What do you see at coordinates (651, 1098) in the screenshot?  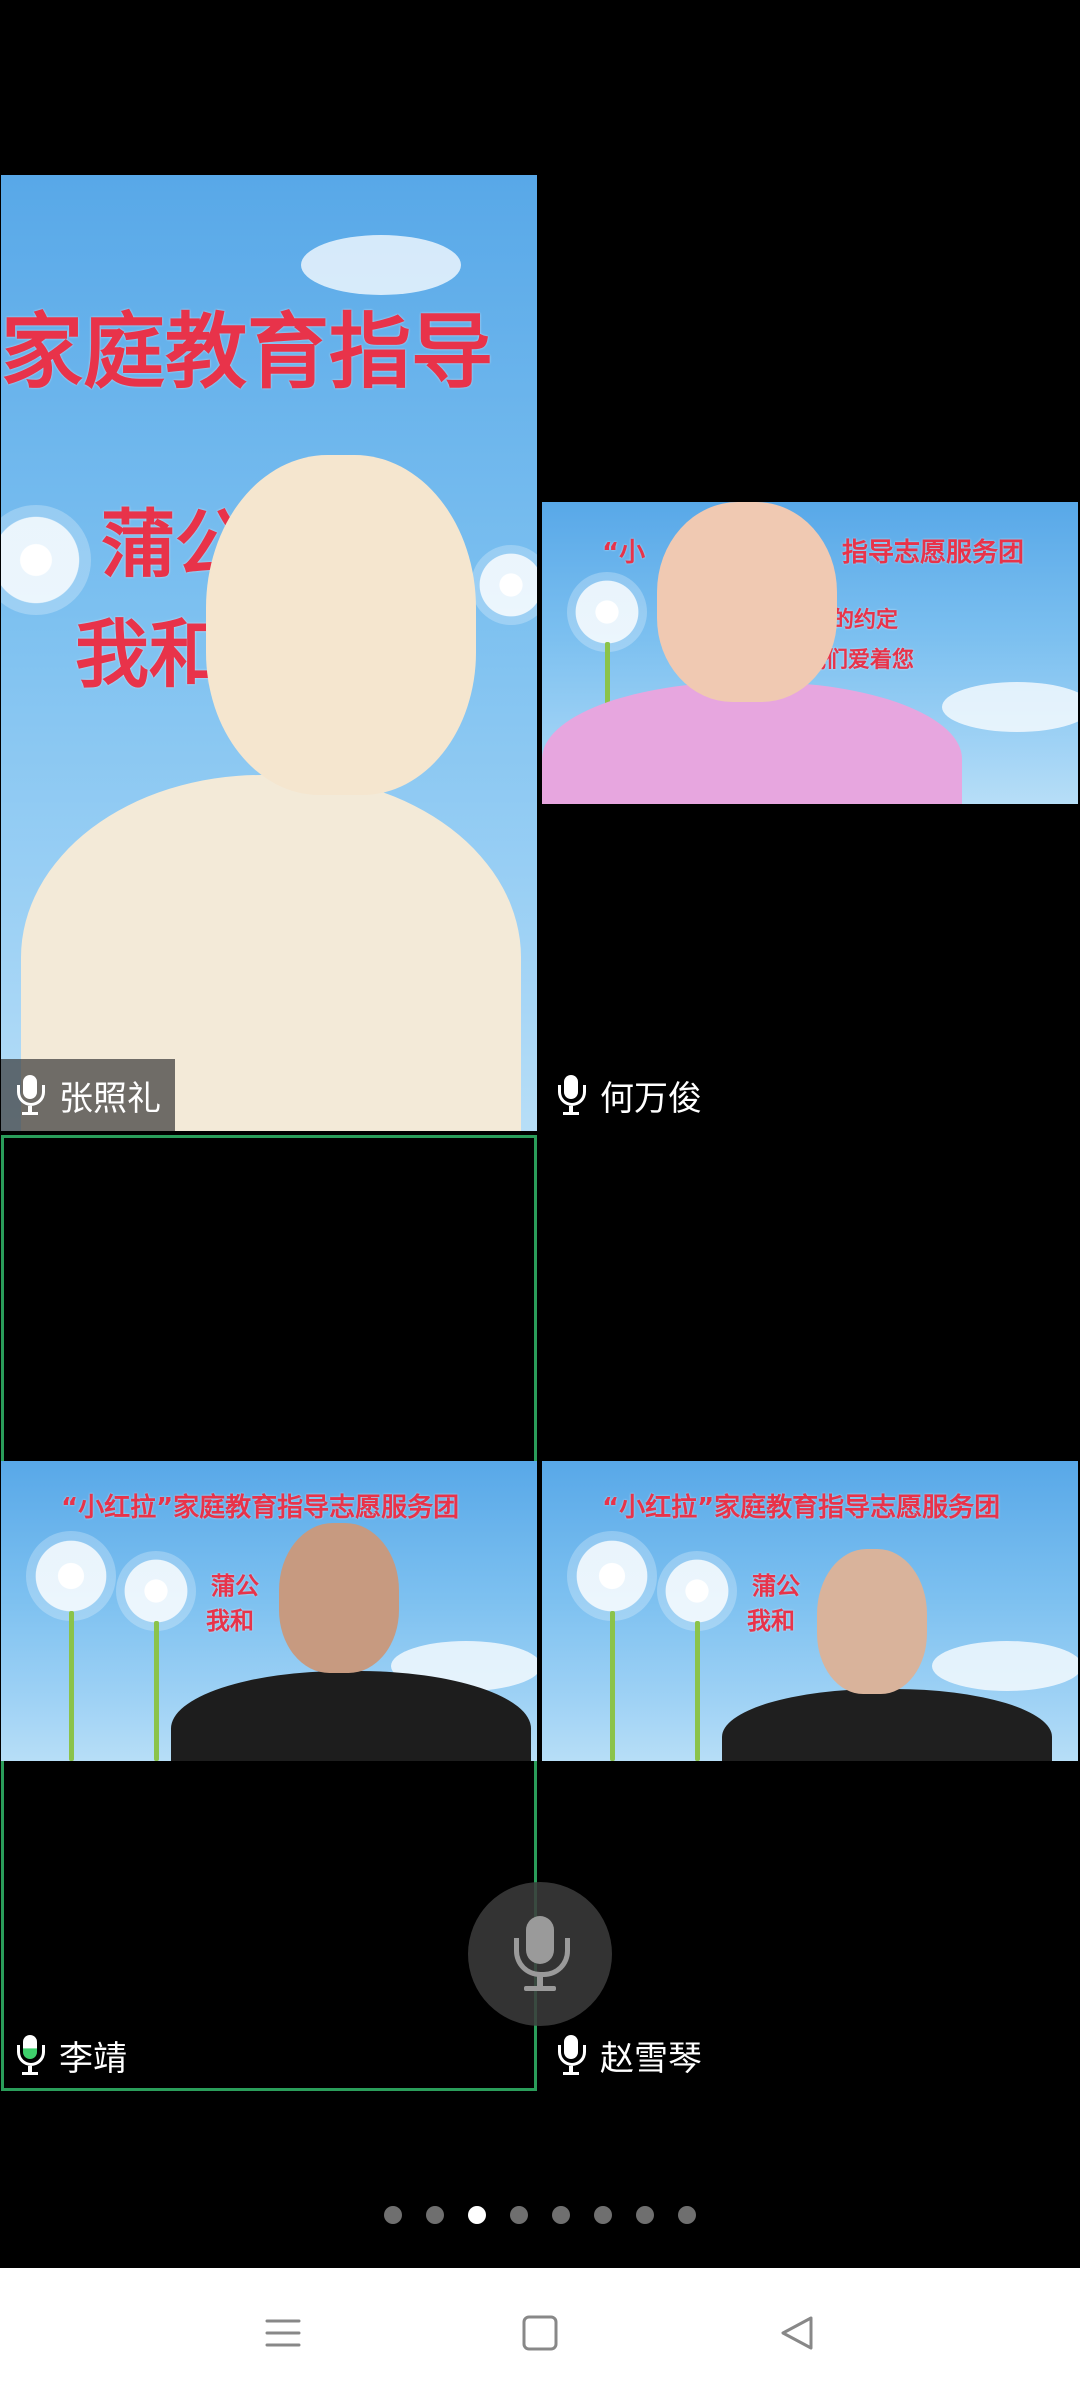 I see `participant-name: 何万俊` at bounding box center [651, 1098].